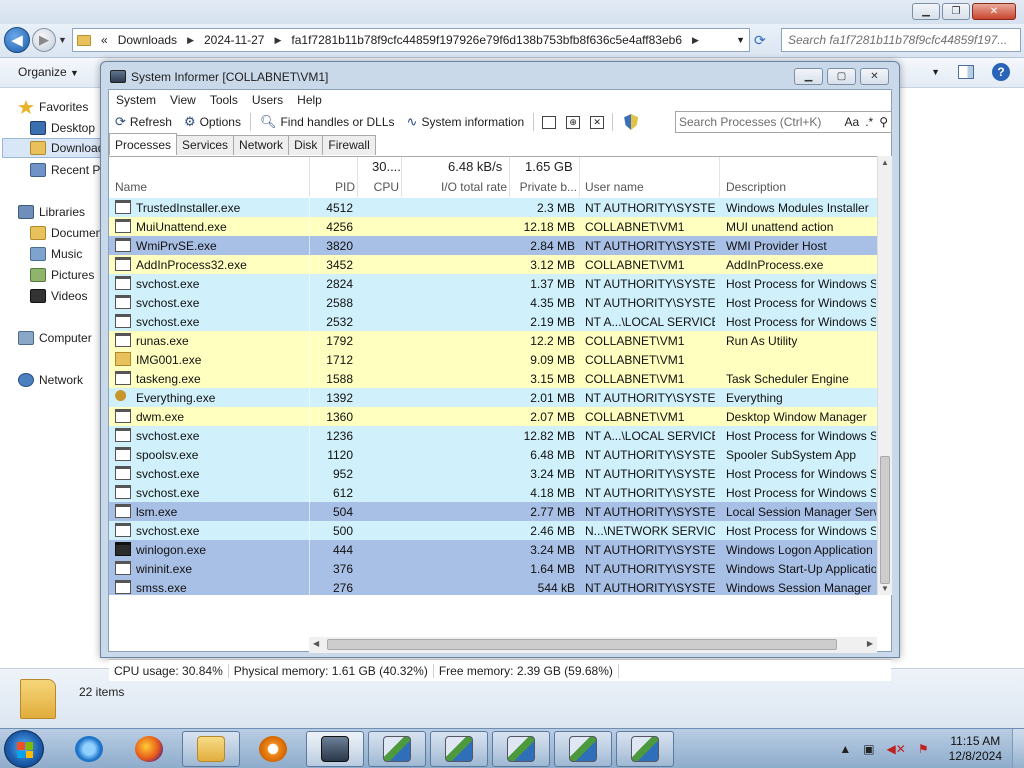 The image size is (1024, 768). I want to click on history-dropdown-icon: ▼, so click(62, 40).